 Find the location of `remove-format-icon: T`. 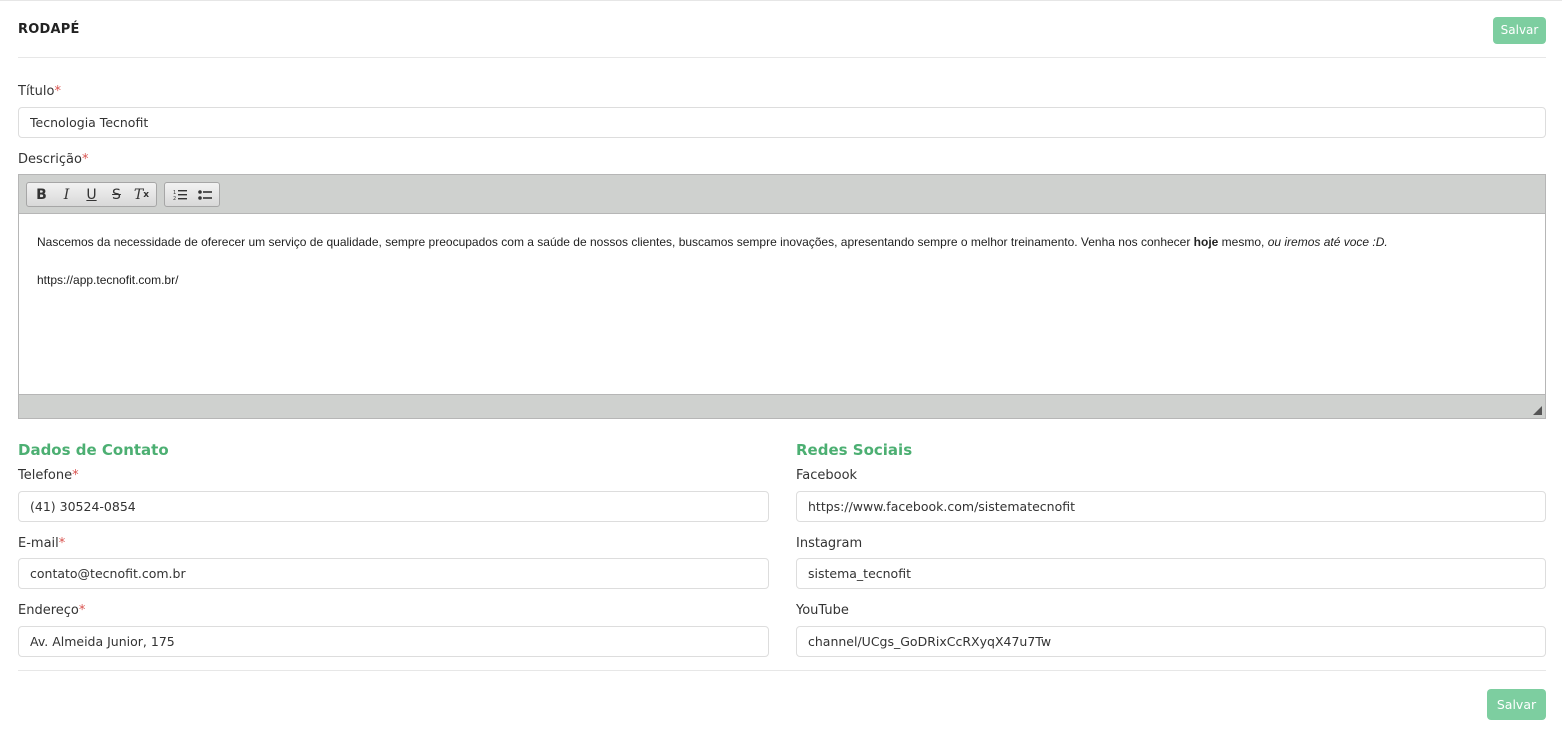

remove-format-icon: T is located at coordinates (138, 194).